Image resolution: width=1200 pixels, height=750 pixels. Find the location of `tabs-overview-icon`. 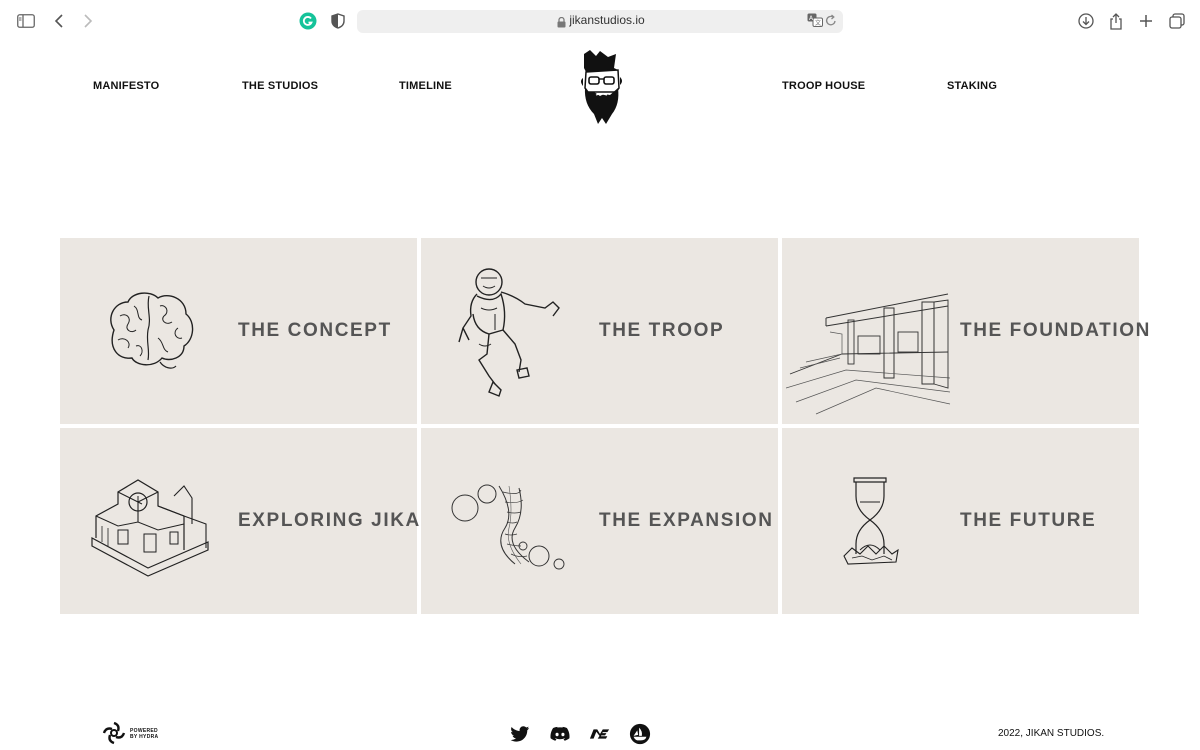

tabs-overview-icon is located at coordinates (1177, 21).